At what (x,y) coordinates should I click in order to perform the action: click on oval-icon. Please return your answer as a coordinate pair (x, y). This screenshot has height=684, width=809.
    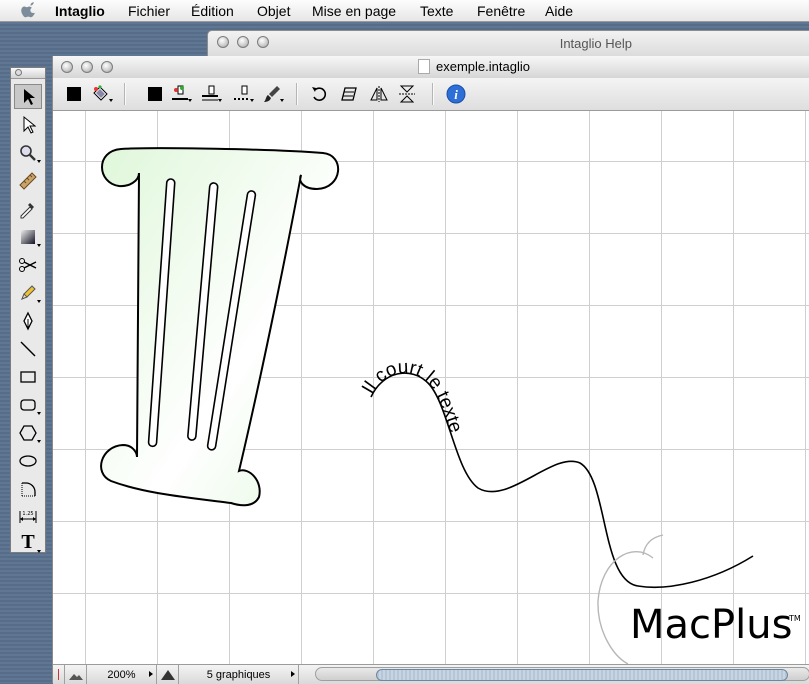
    Looking at the image, I should click on (28, 460).